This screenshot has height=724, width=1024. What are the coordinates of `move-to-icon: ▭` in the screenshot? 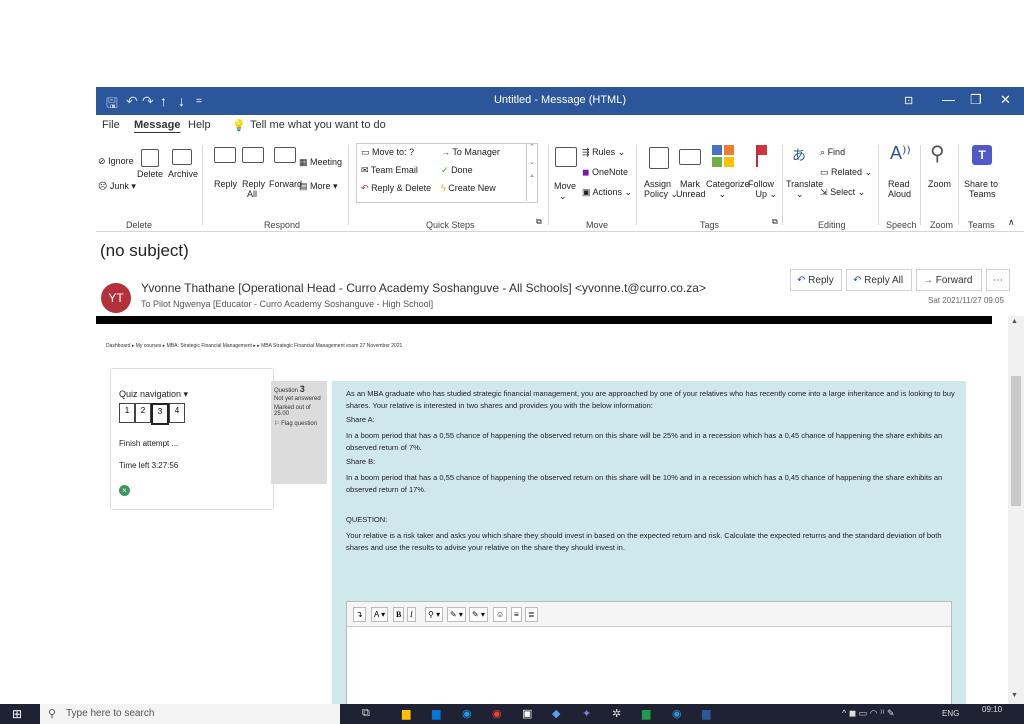 It's located at (365, 152).